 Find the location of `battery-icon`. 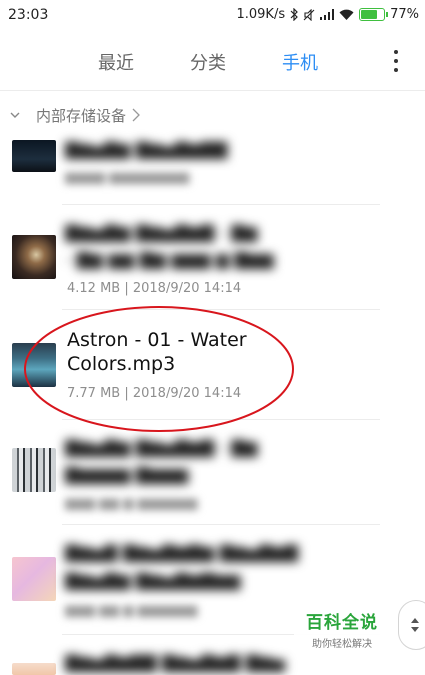

battery-icon is located at coordinates (374, 14).